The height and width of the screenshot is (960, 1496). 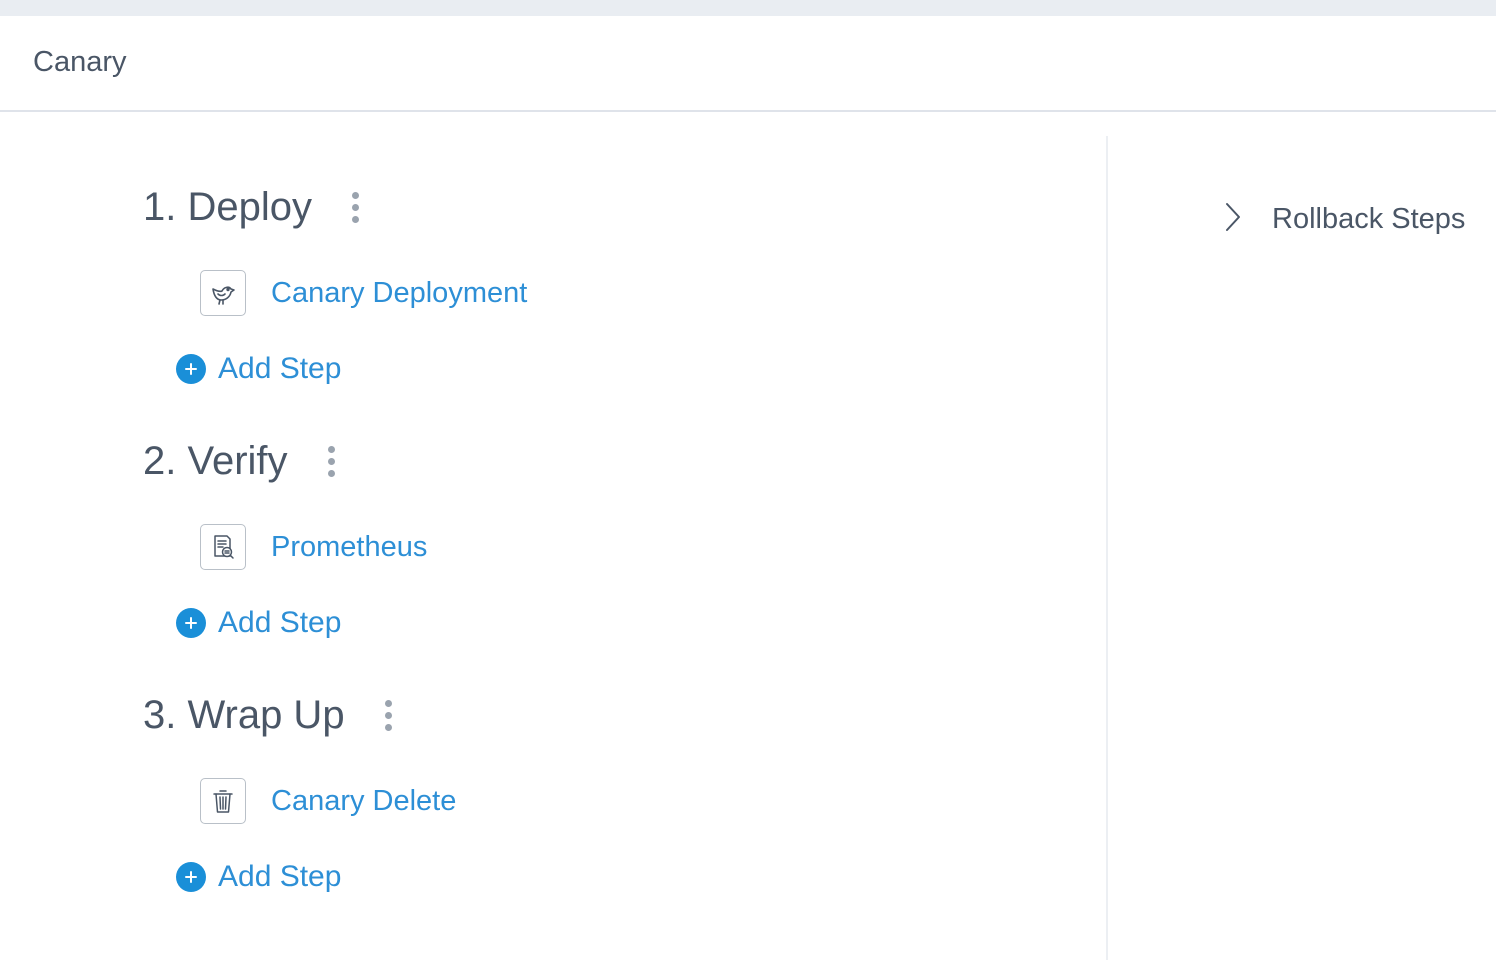 I want to click on trash-icon, so click(x=223, y=801).